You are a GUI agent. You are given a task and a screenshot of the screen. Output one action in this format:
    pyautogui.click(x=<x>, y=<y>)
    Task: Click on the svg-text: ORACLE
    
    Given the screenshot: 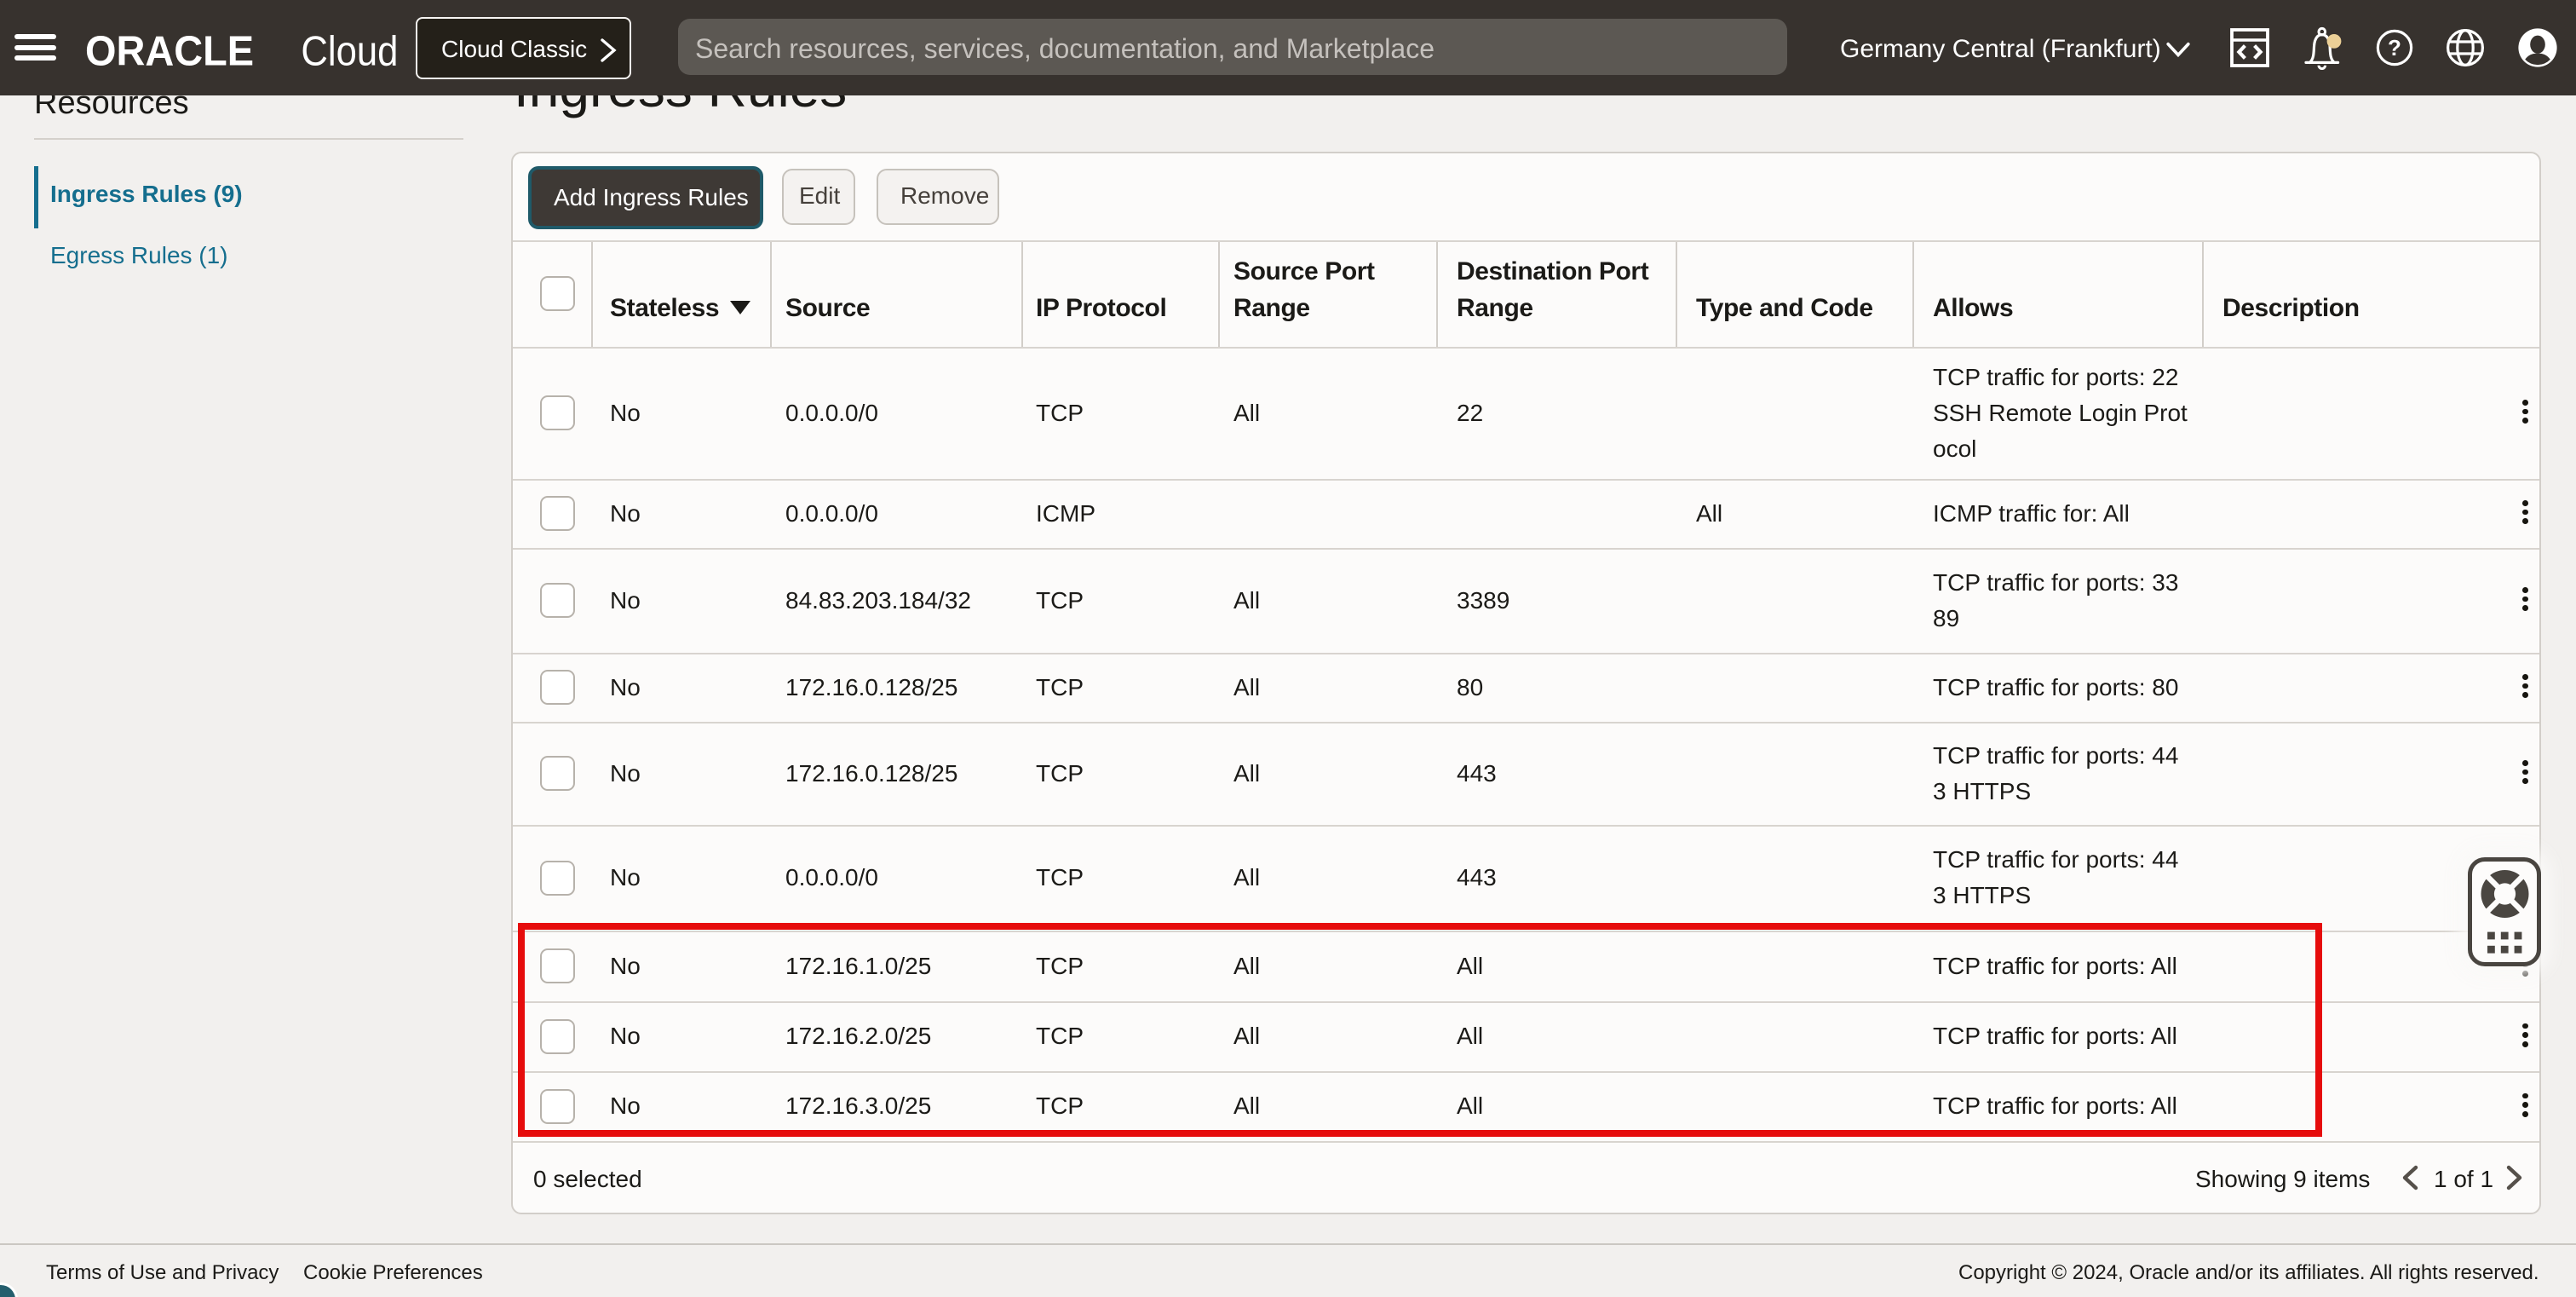 What is the action you would take?
    pyautogui.click(x=170, y=51)
    